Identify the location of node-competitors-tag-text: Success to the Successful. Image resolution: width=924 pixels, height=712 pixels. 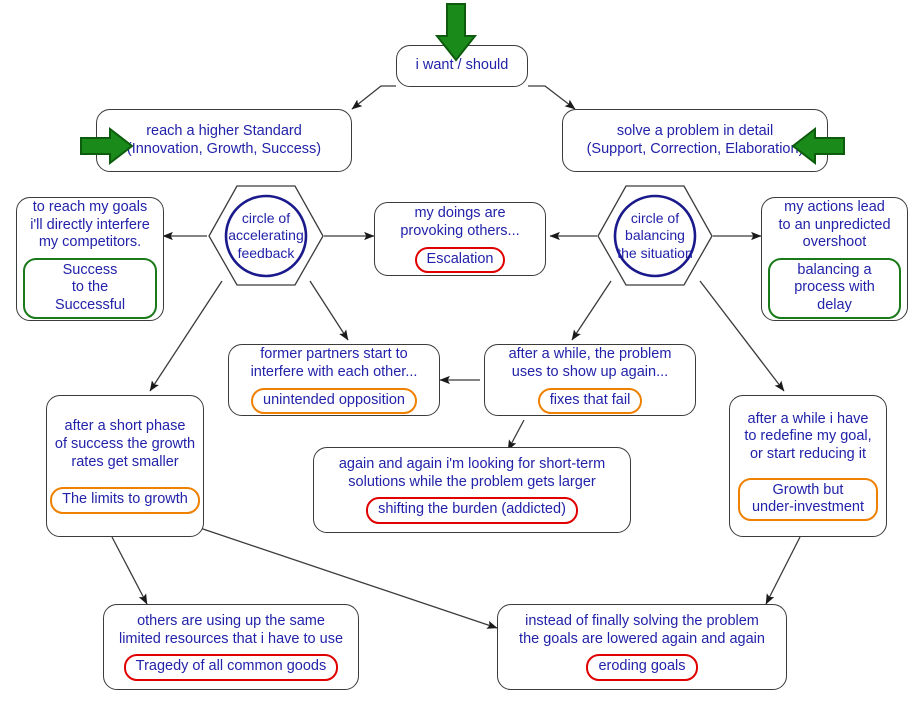
(90, 287).